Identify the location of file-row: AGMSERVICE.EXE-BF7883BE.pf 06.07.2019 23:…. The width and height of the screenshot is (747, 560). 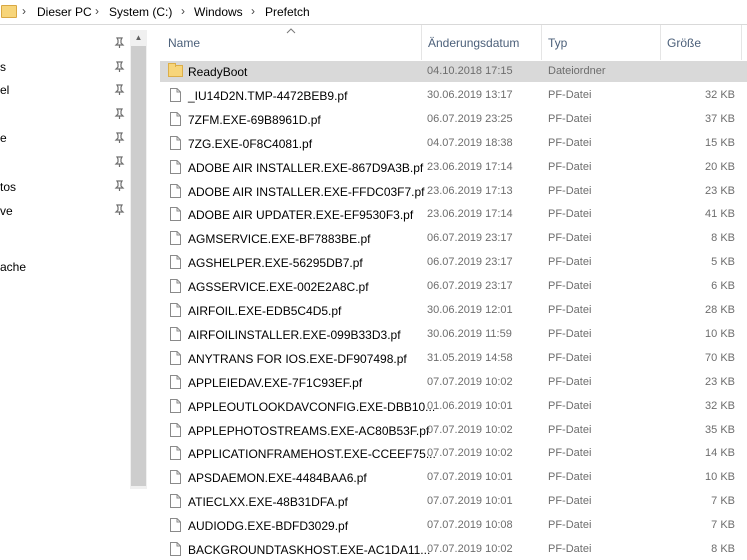
(453, 238).